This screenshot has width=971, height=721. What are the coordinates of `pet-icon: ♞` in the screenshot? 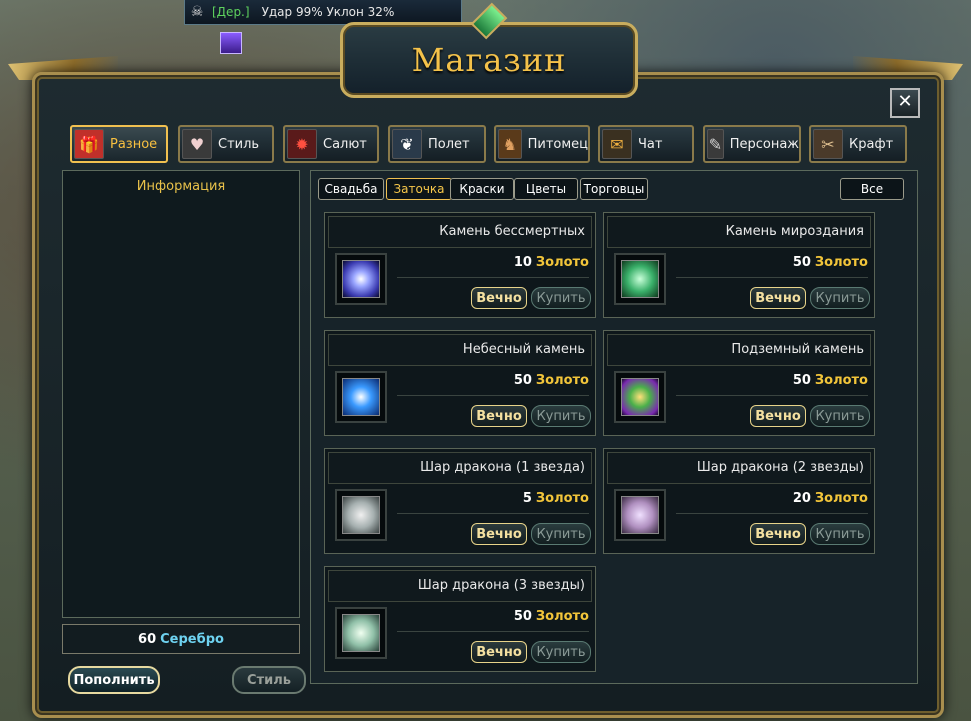 It's located at (510, 144).